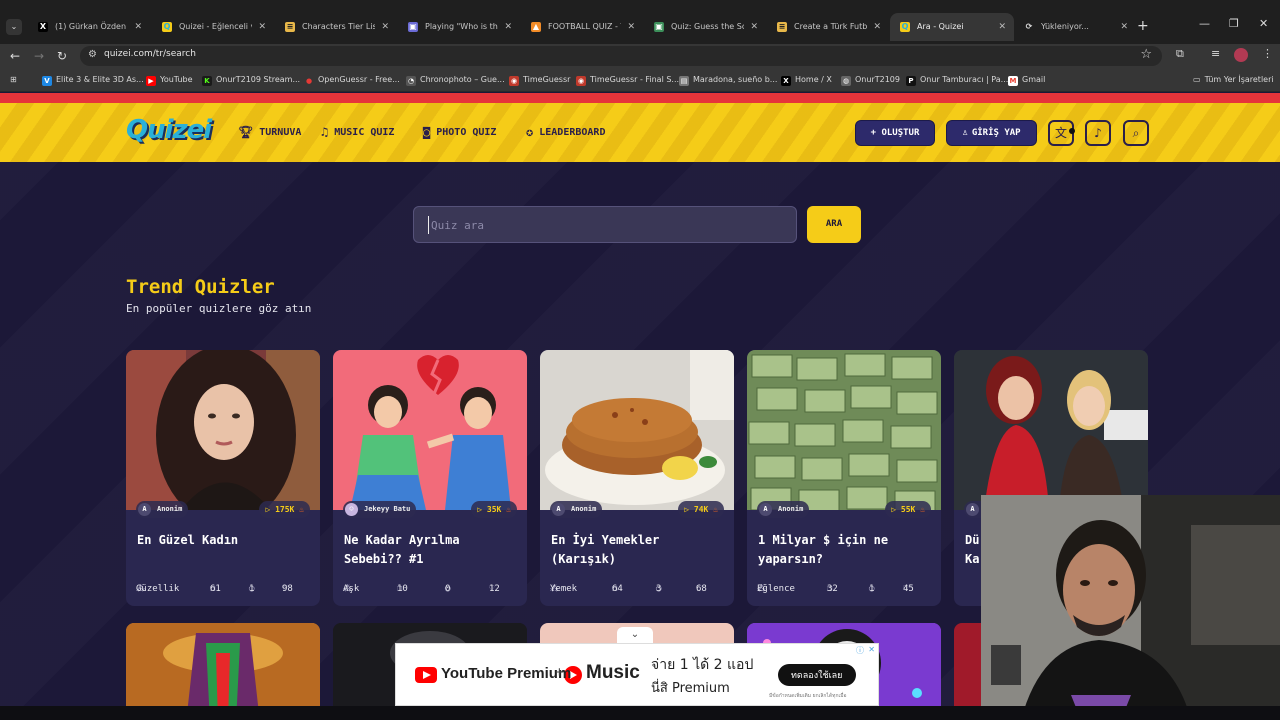 This screenshot has width=1280, height=720. I want to click on create-button: + OLUŞTUR, so click(895, 133).